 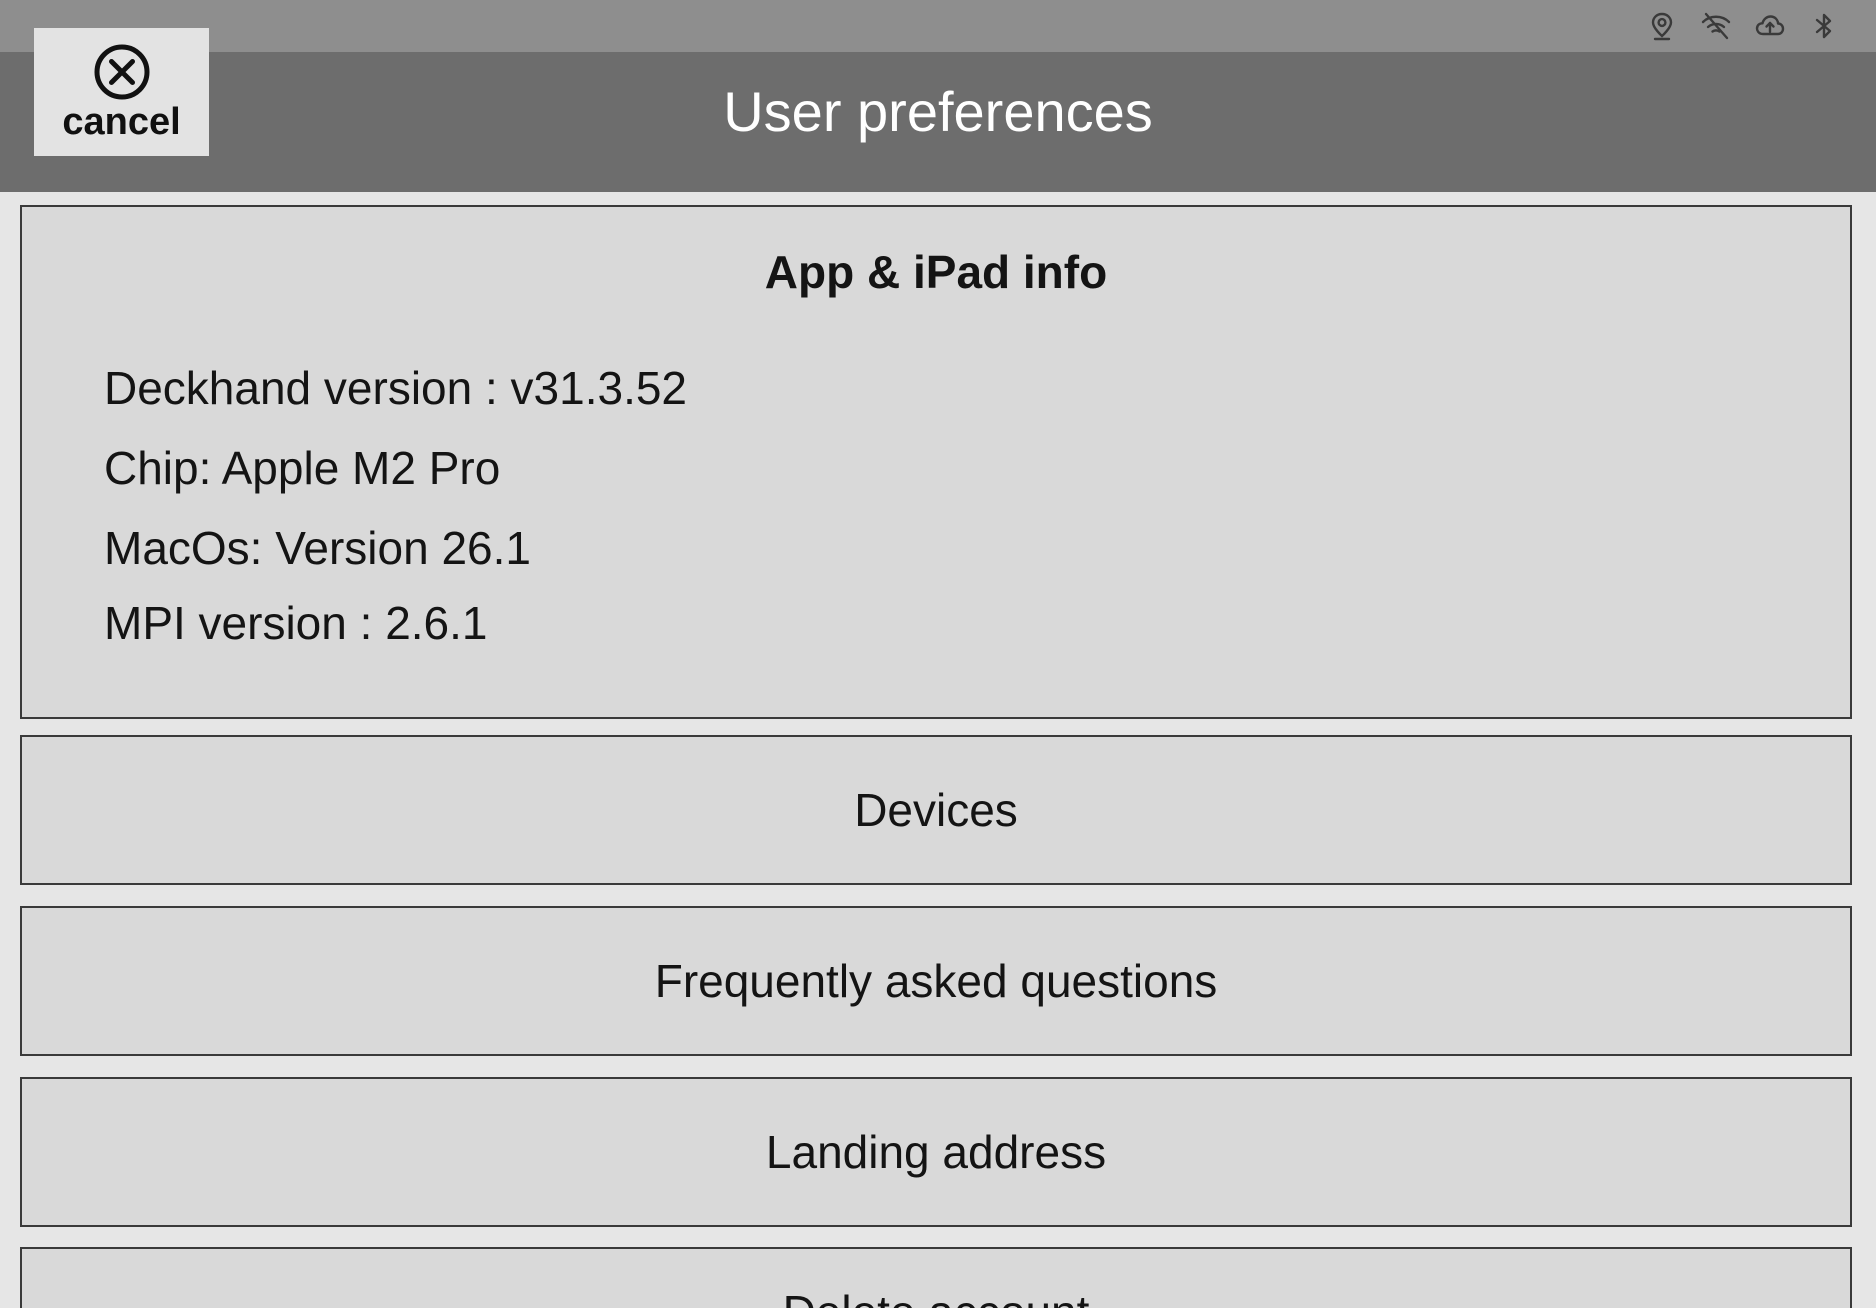 I want to click on delete-account-button: Delete account, so click(x=936, y=1277).